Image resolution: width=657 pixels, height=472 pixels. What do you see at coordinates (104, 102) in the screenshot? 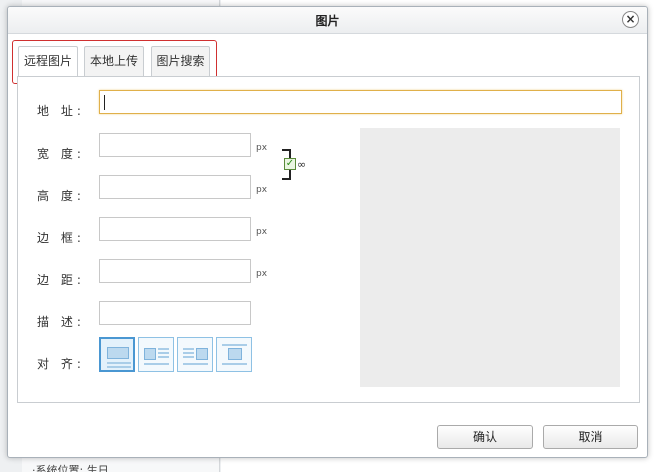
I see `text-caret` at bounding box center [104, 102].